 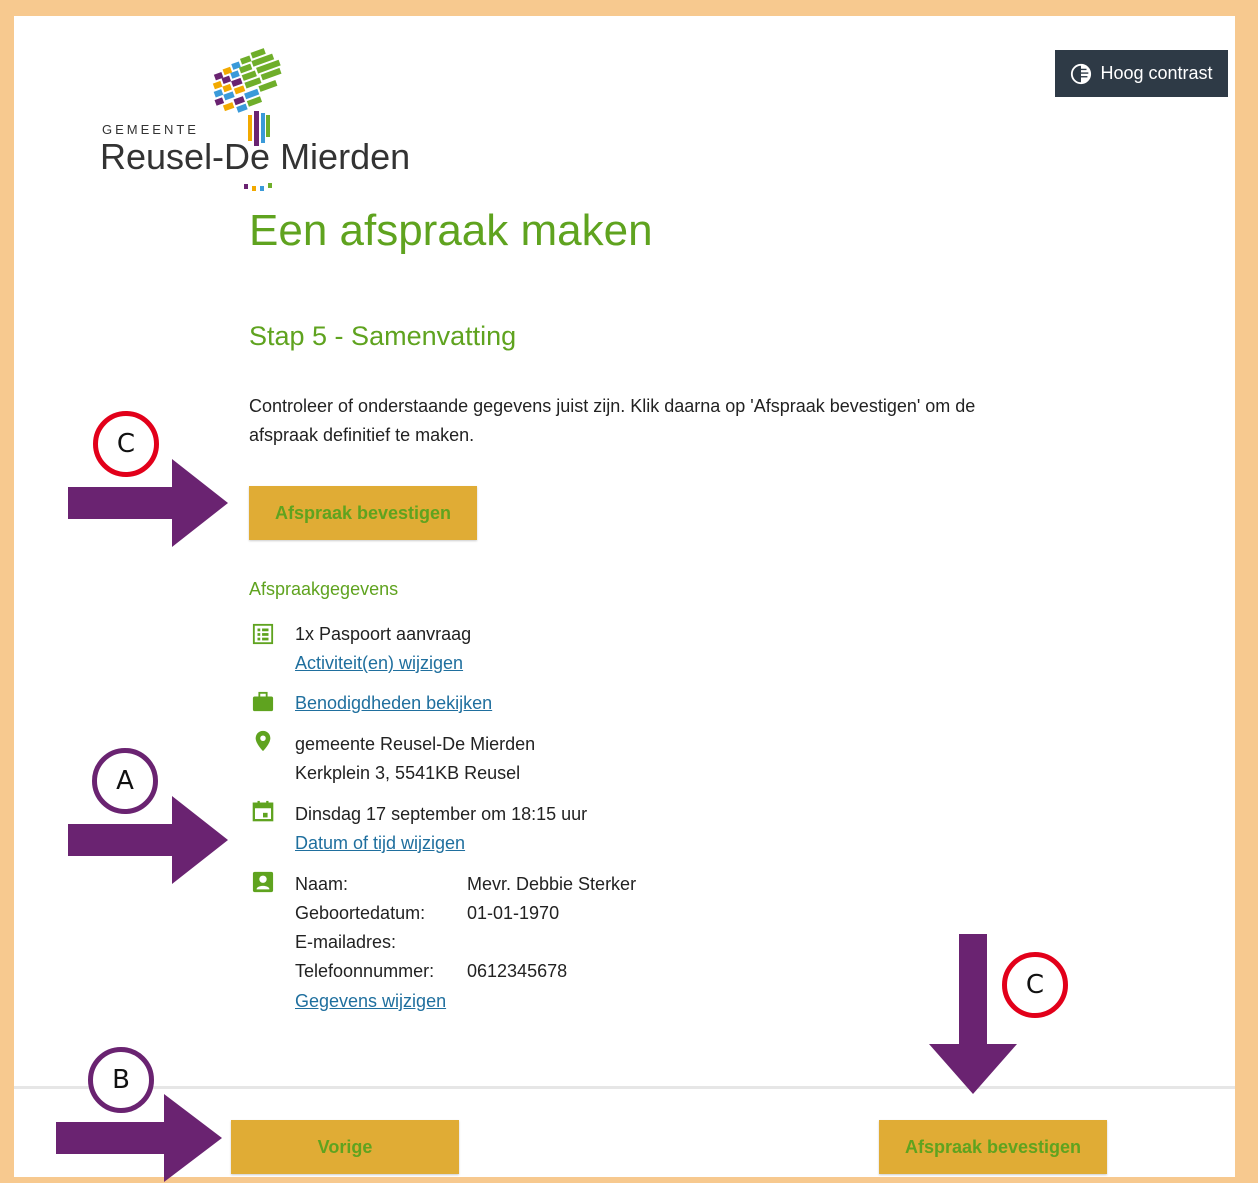 I want to click on confirm-appointment-button: Afspraak bevestigen, so click(x=363, y=513).